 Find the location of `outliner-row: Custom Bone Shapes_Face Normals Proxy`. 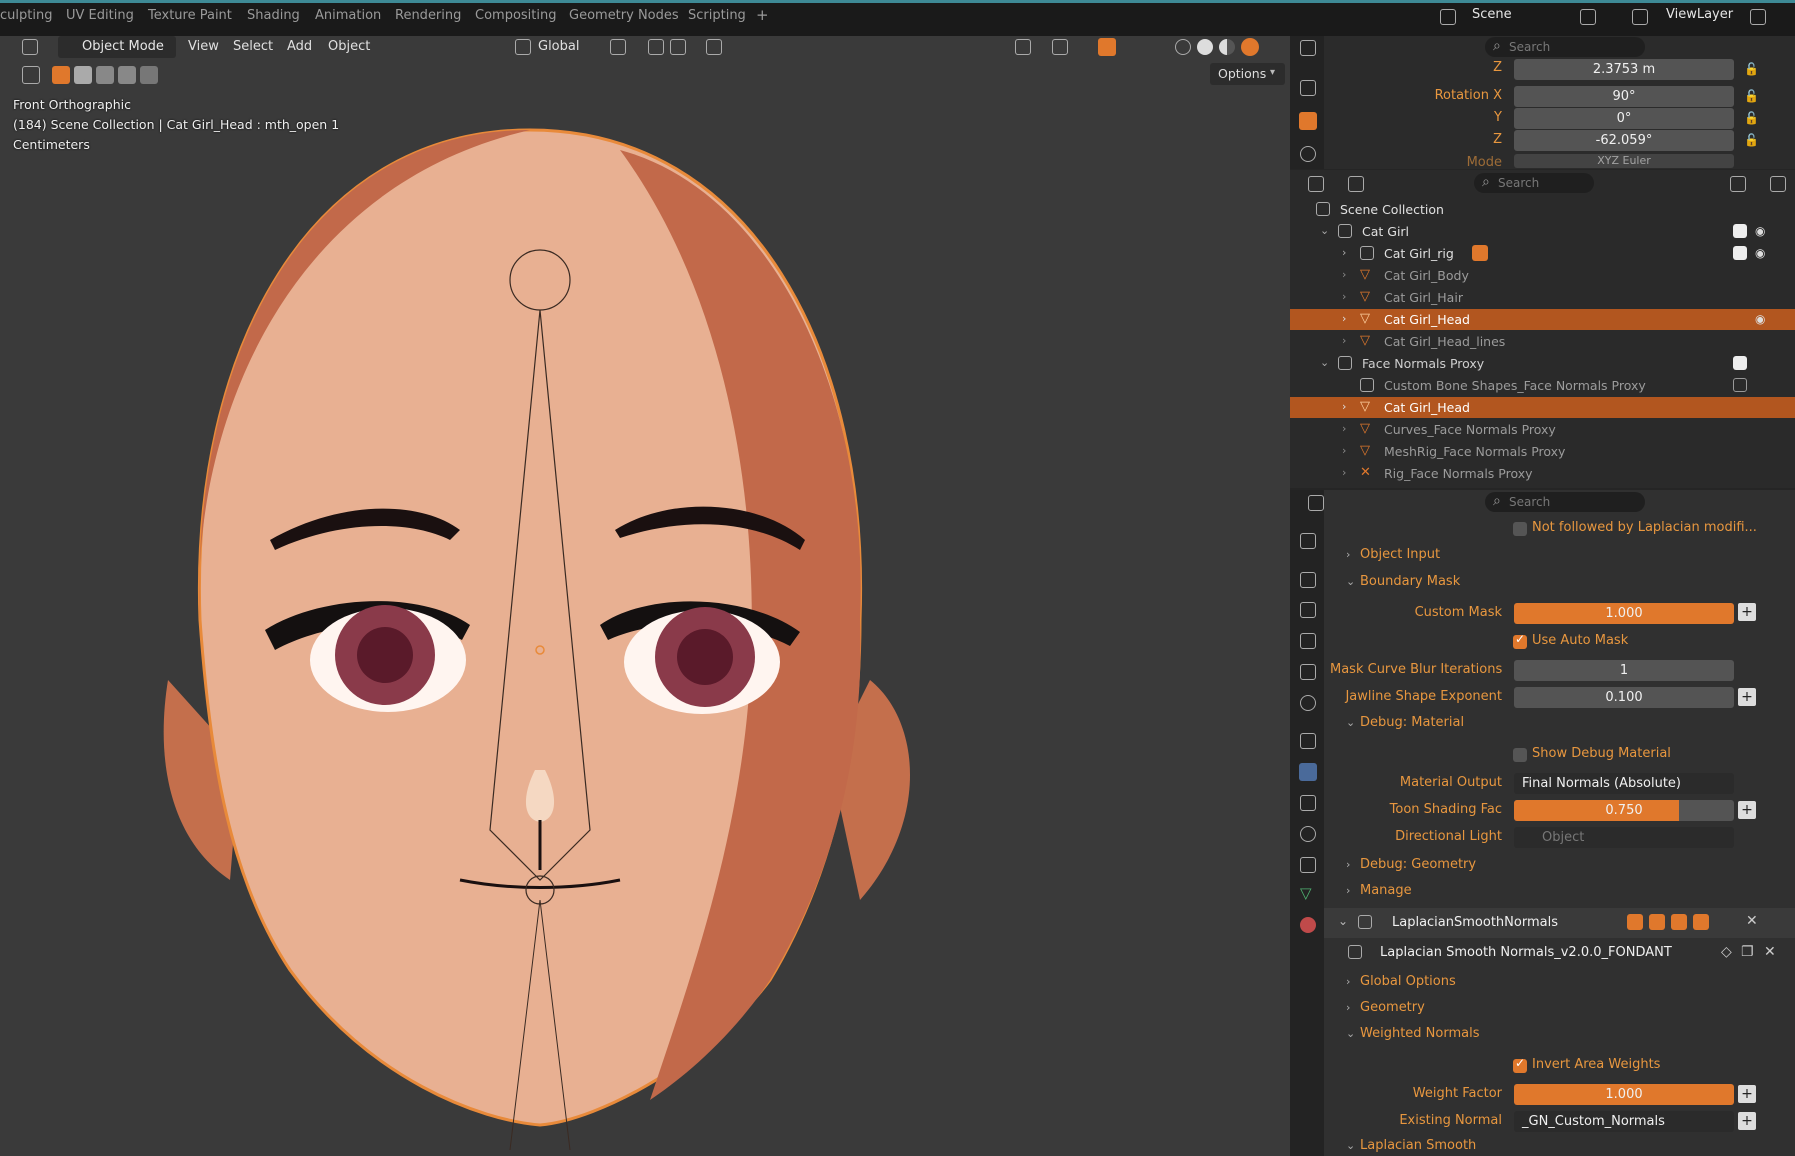

outliner-row: Custom Bone Shapes_Face Normals Proxy is located at coordinates (1542, 385).